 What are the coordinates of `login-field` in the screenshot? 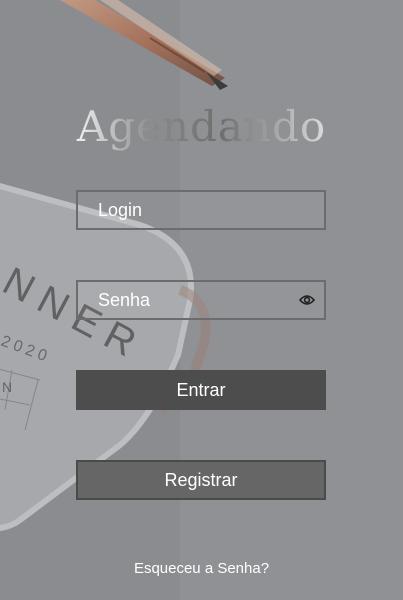 It's located at (201, 210).